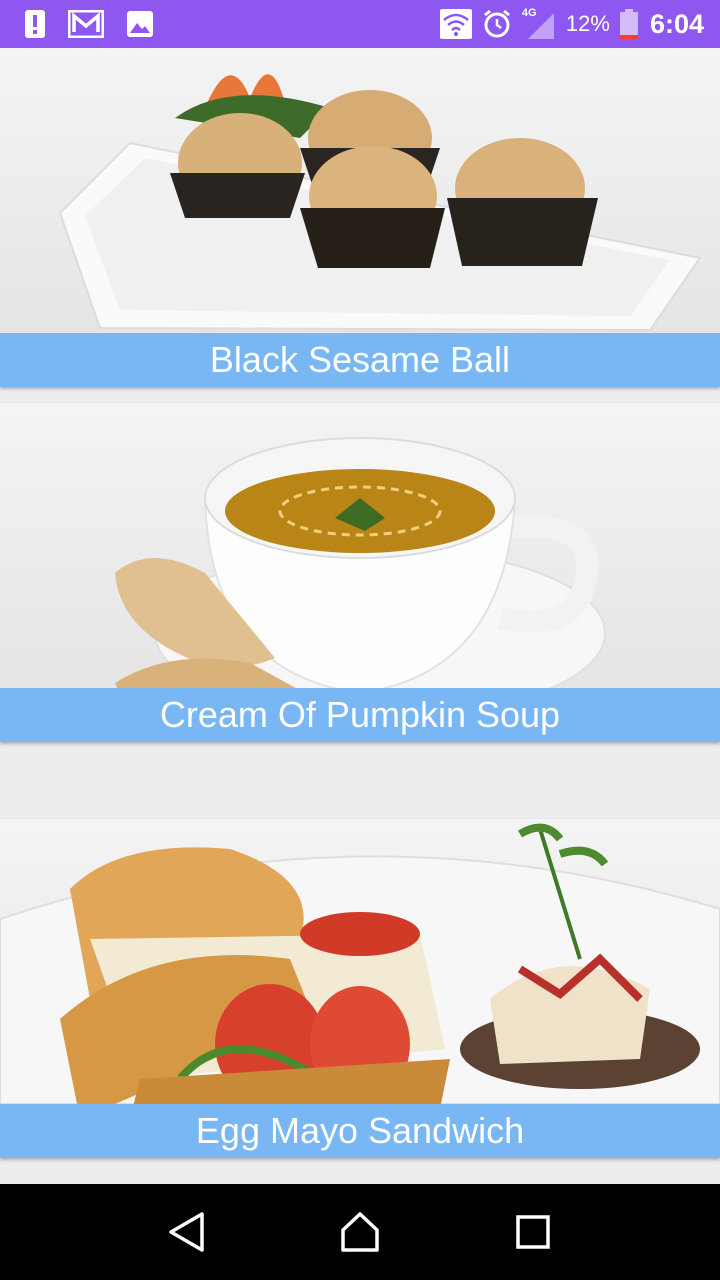 This screenshot has width=720, height=1280. What do you see at coordinates (529, 13) in the screenshot?
I see `network-label: 4G` at bounding box center [529, 13].